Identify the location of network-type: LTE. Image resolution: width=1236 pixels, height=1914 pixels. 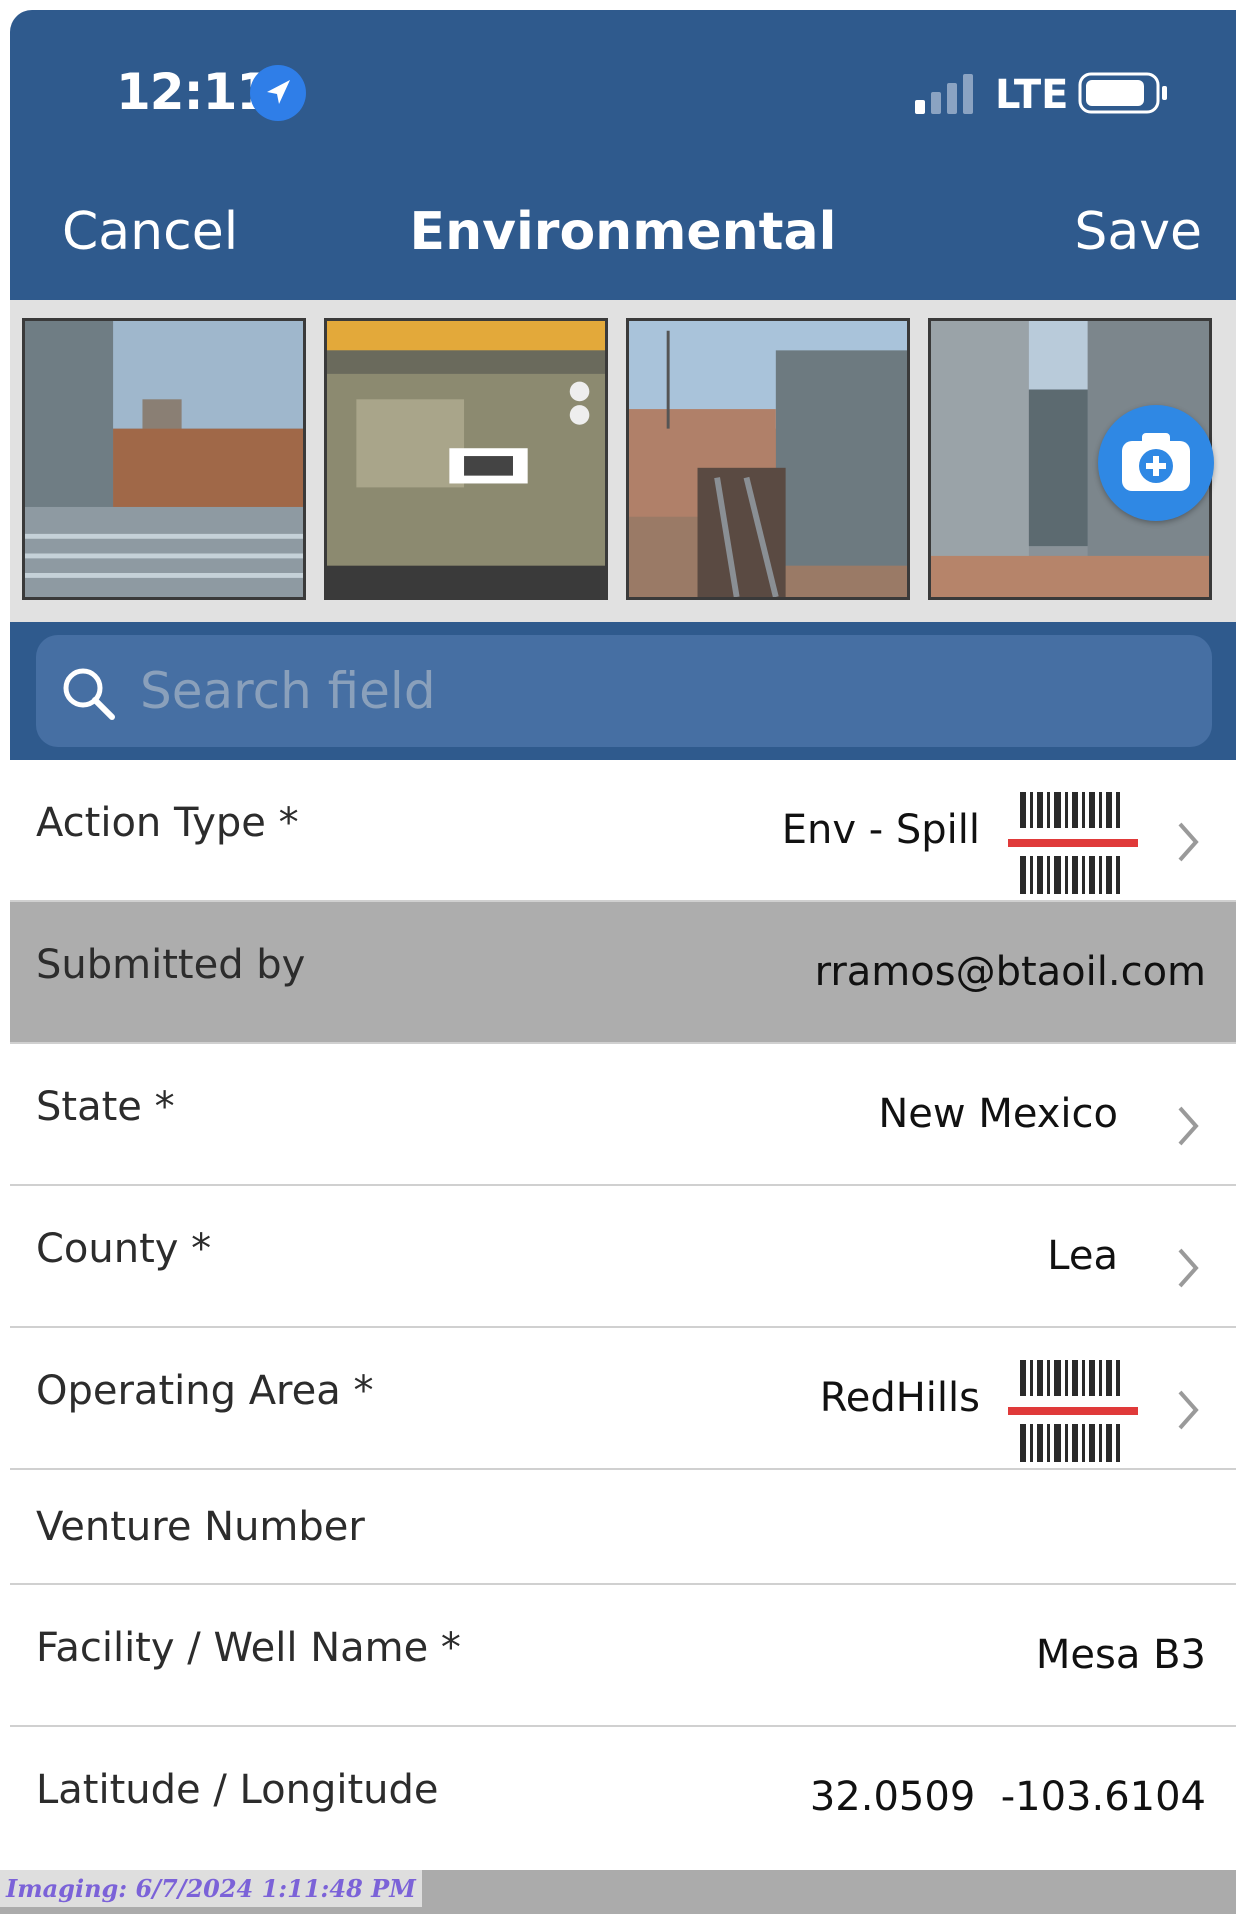
(1032, 95).